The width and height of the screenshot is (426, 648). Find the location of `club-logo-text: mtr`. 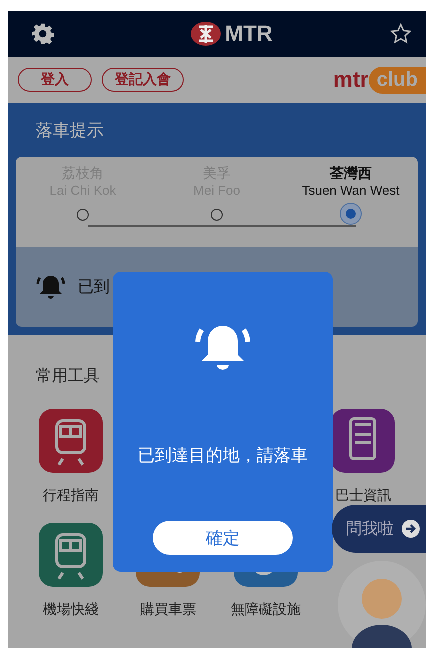

club-logo-text: mtr is located at coordinates (351, 80).